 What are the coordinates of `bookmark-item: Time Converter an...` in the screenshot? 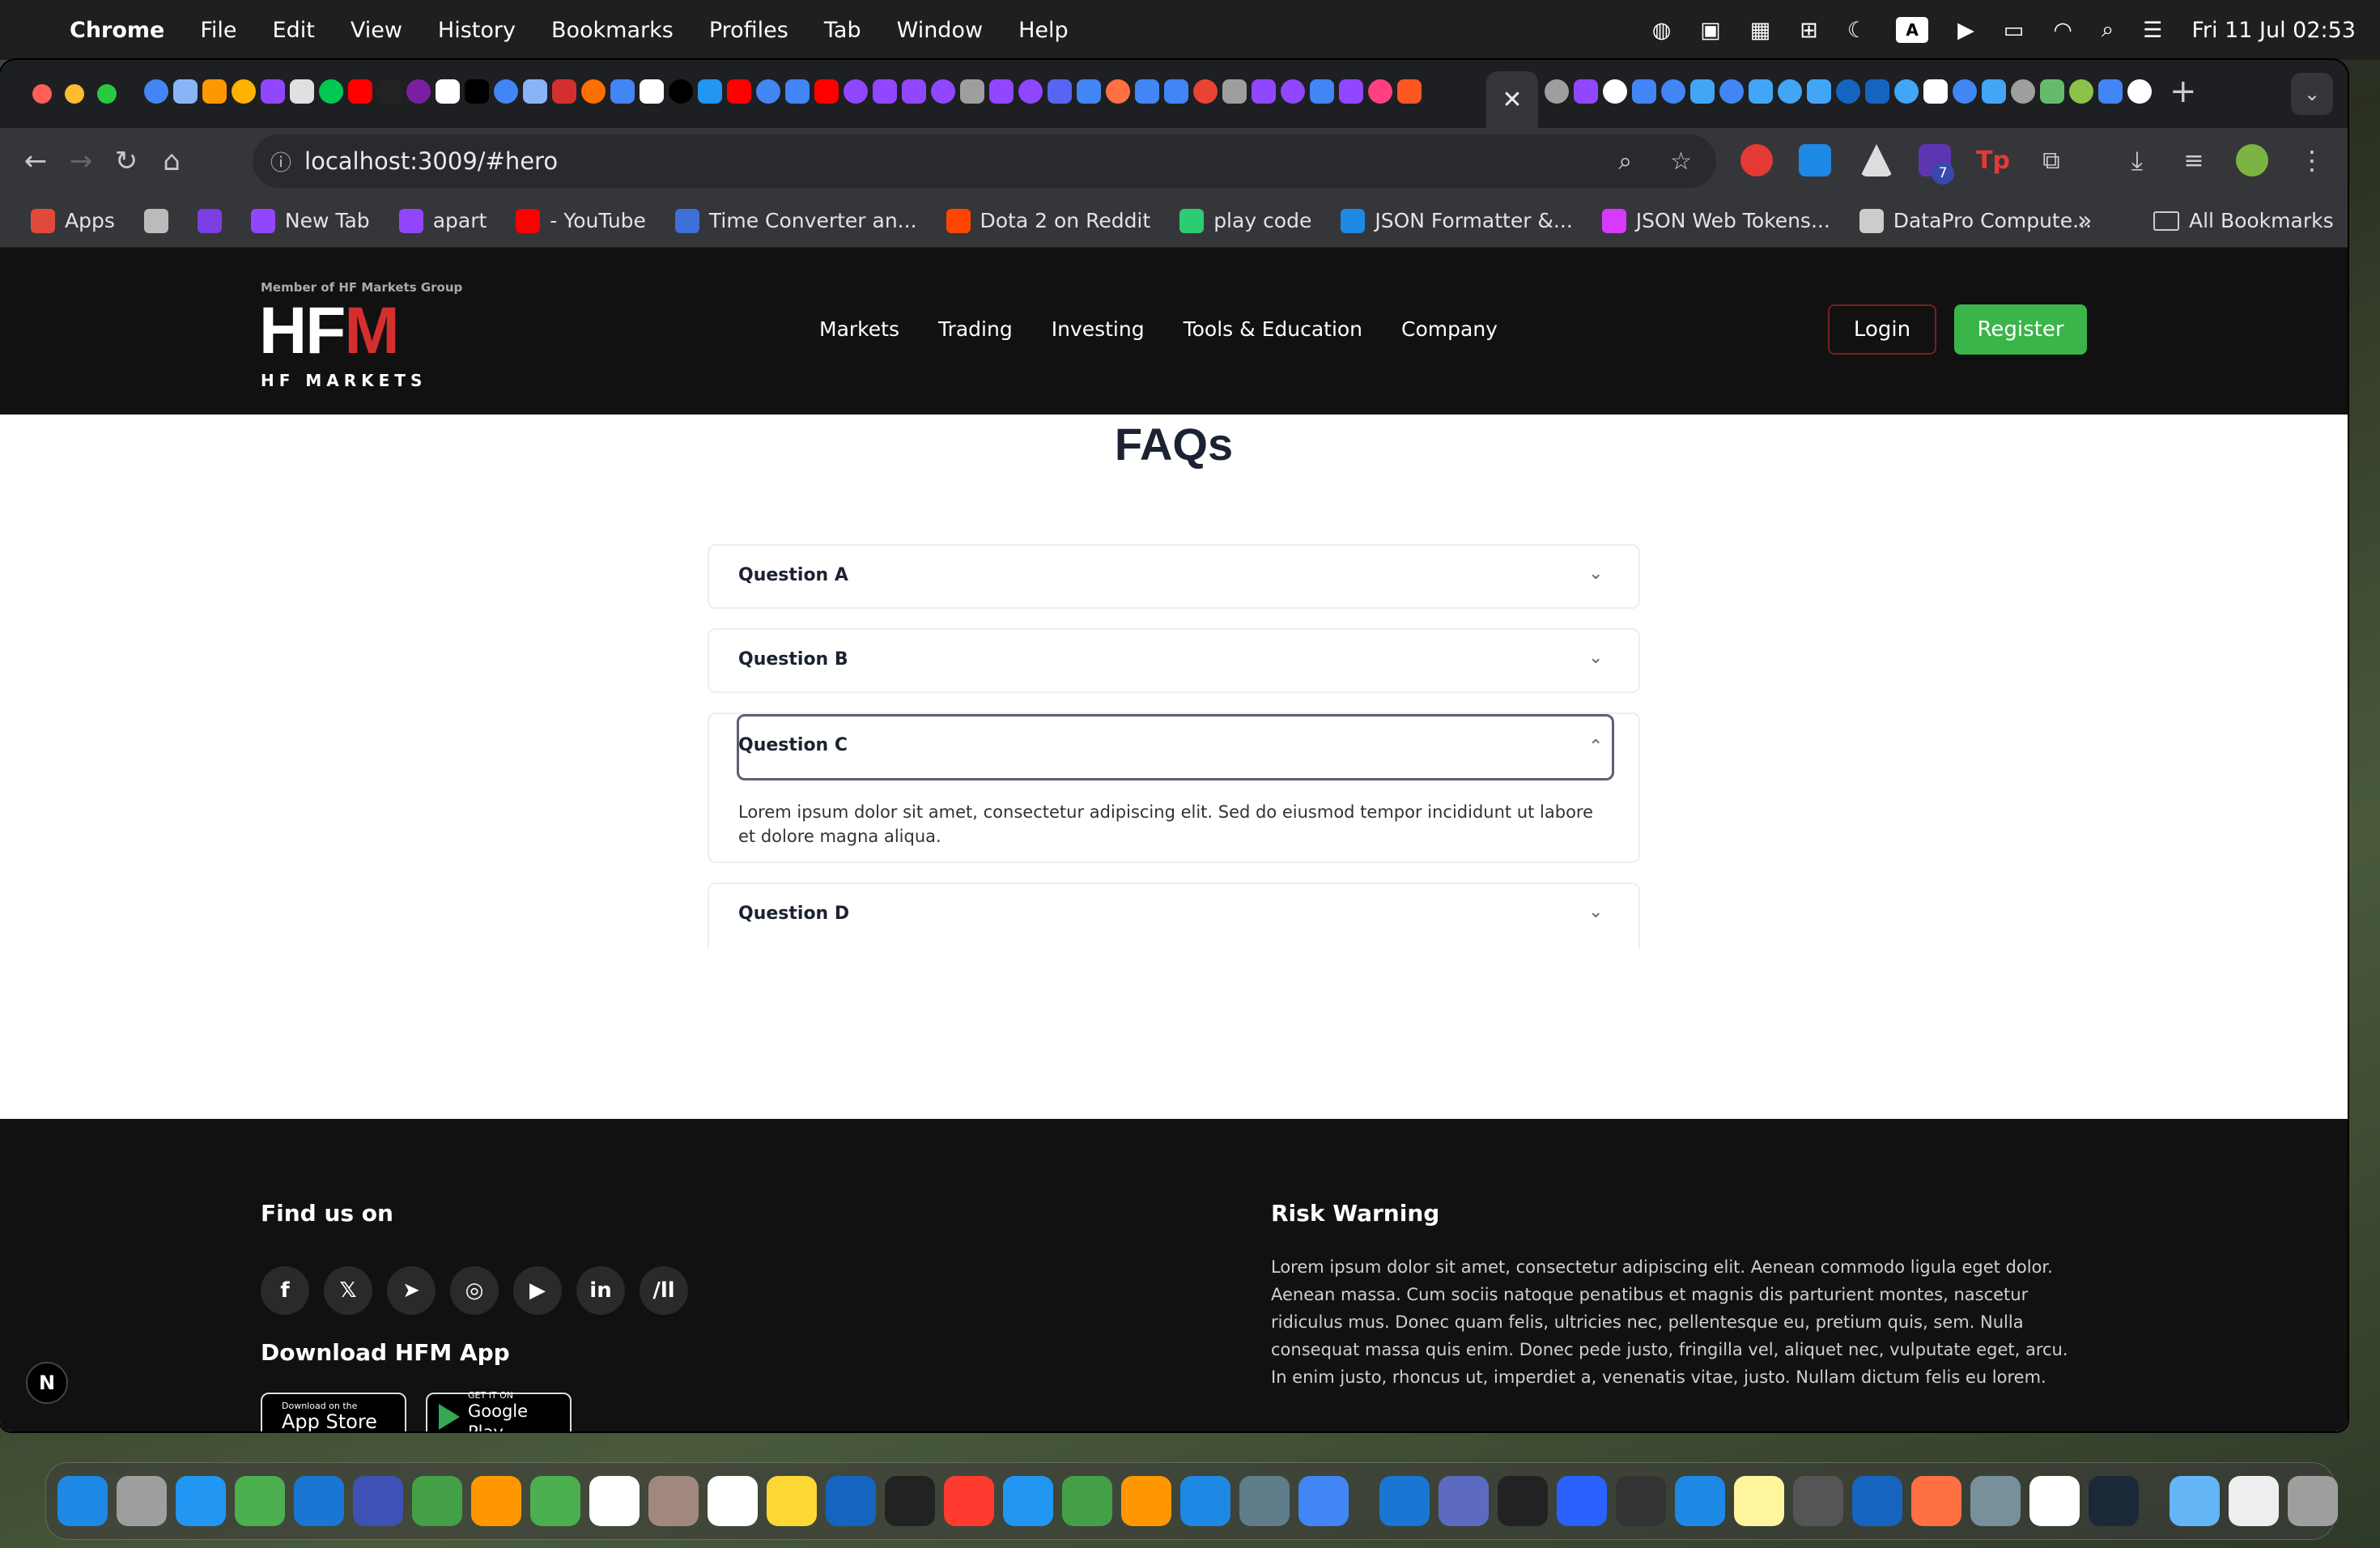 It's located at (796, 221).